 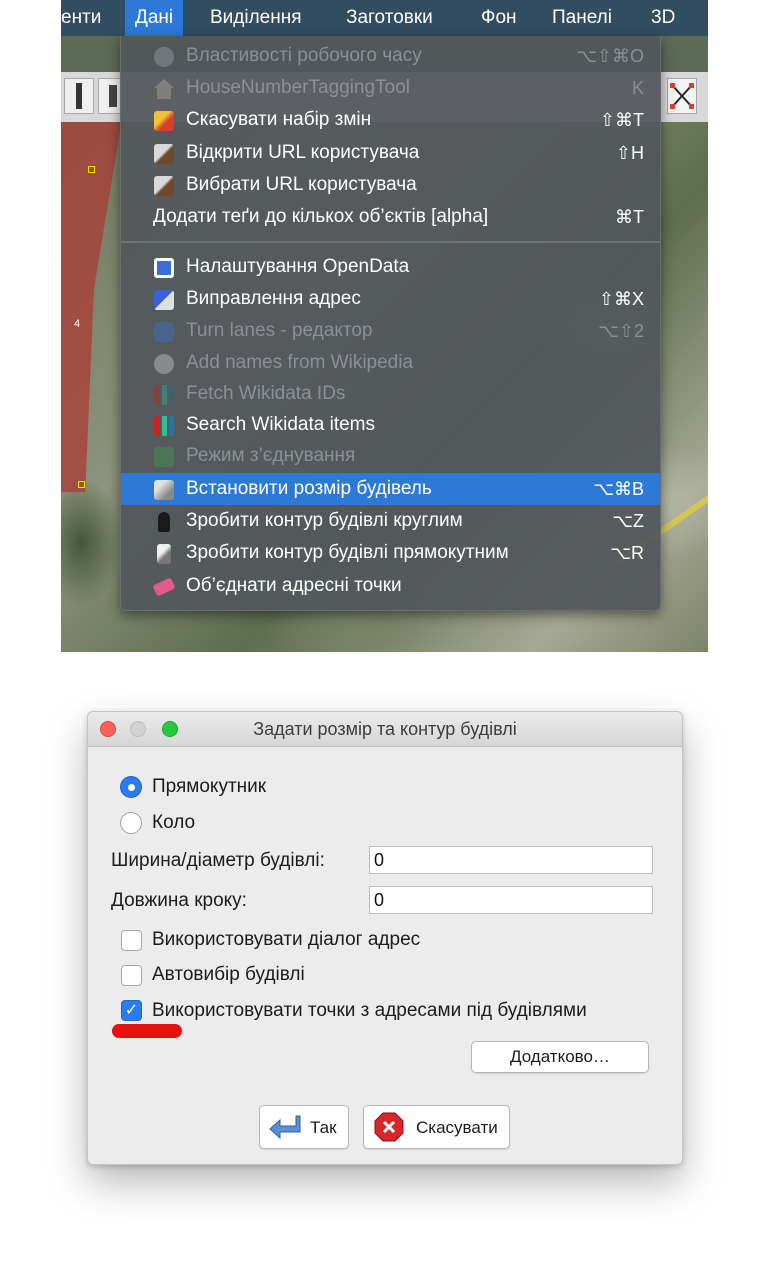 I want to click on menu-item-select-user-url: Вибрати URL користувача, so click(x=390, y=185).